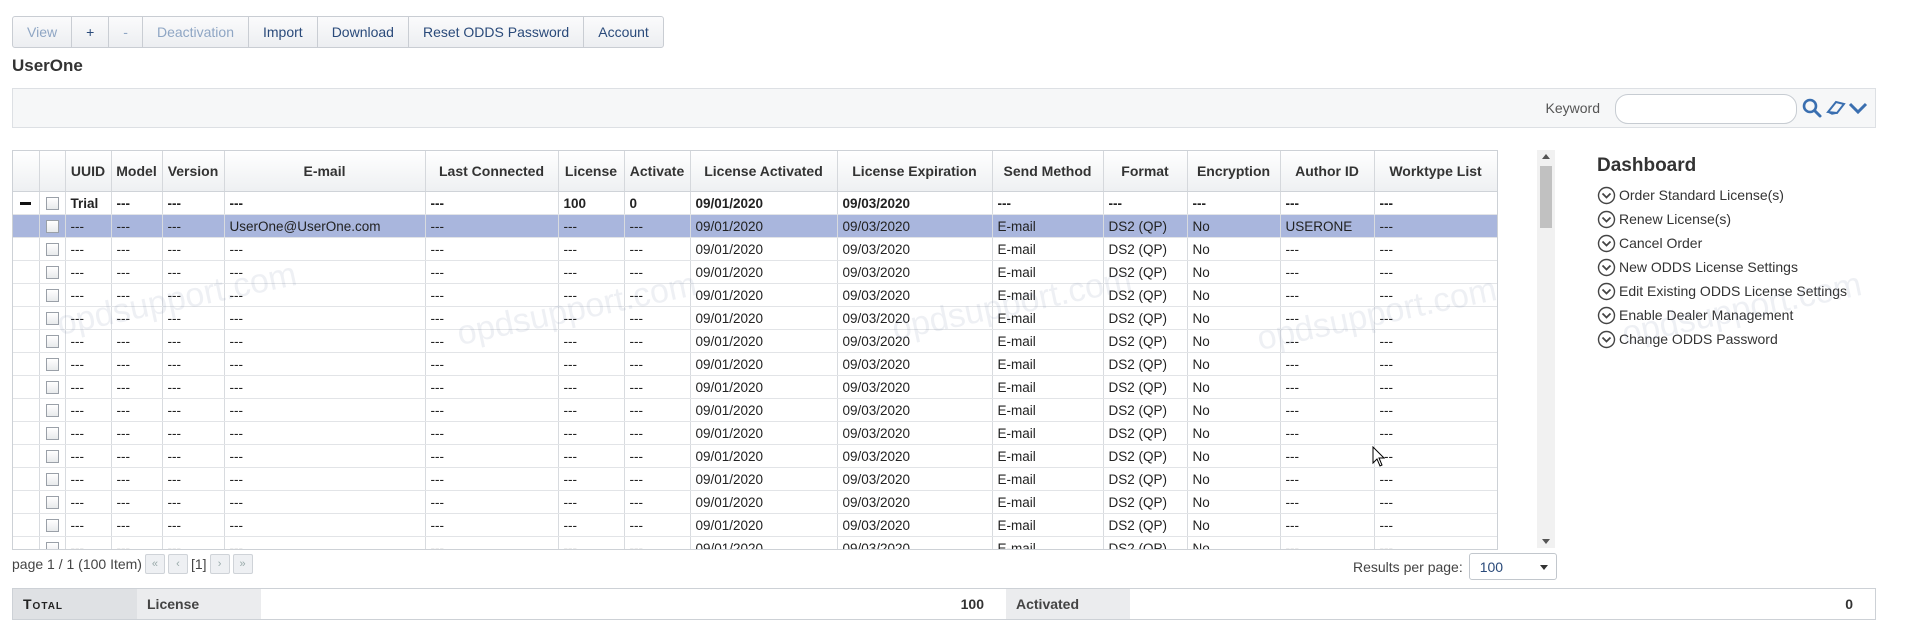 The height and width of the screenshot is (620, 1918). What do you see at coordinates (1234, 171) in the screenshot?
I see `col-header: Encryption` at bounding box center [1234, 171].